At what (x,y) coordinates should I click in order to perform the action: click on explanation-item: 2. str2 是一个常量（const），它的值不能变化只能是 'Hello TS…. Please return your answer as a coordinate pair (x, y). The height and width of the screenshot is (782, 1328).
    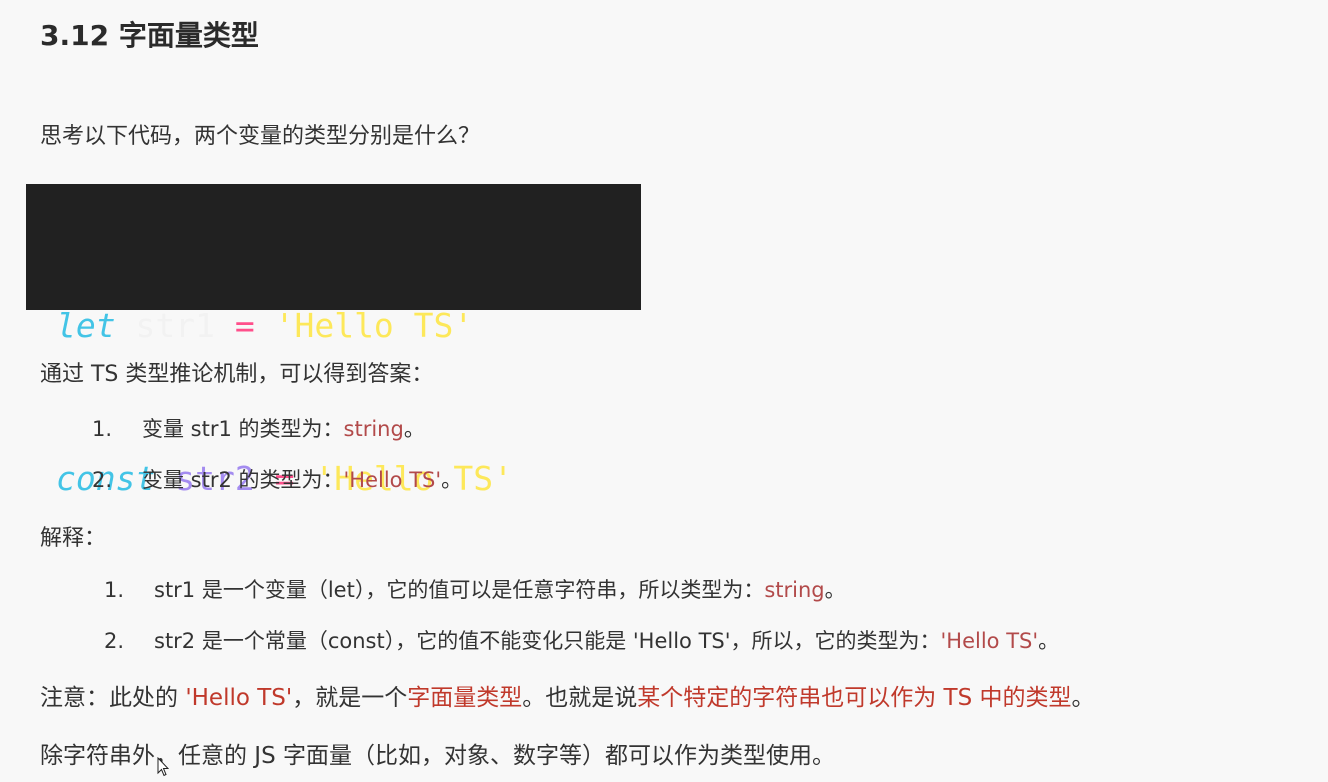
    Looking at the image, I should click on (581, 640).